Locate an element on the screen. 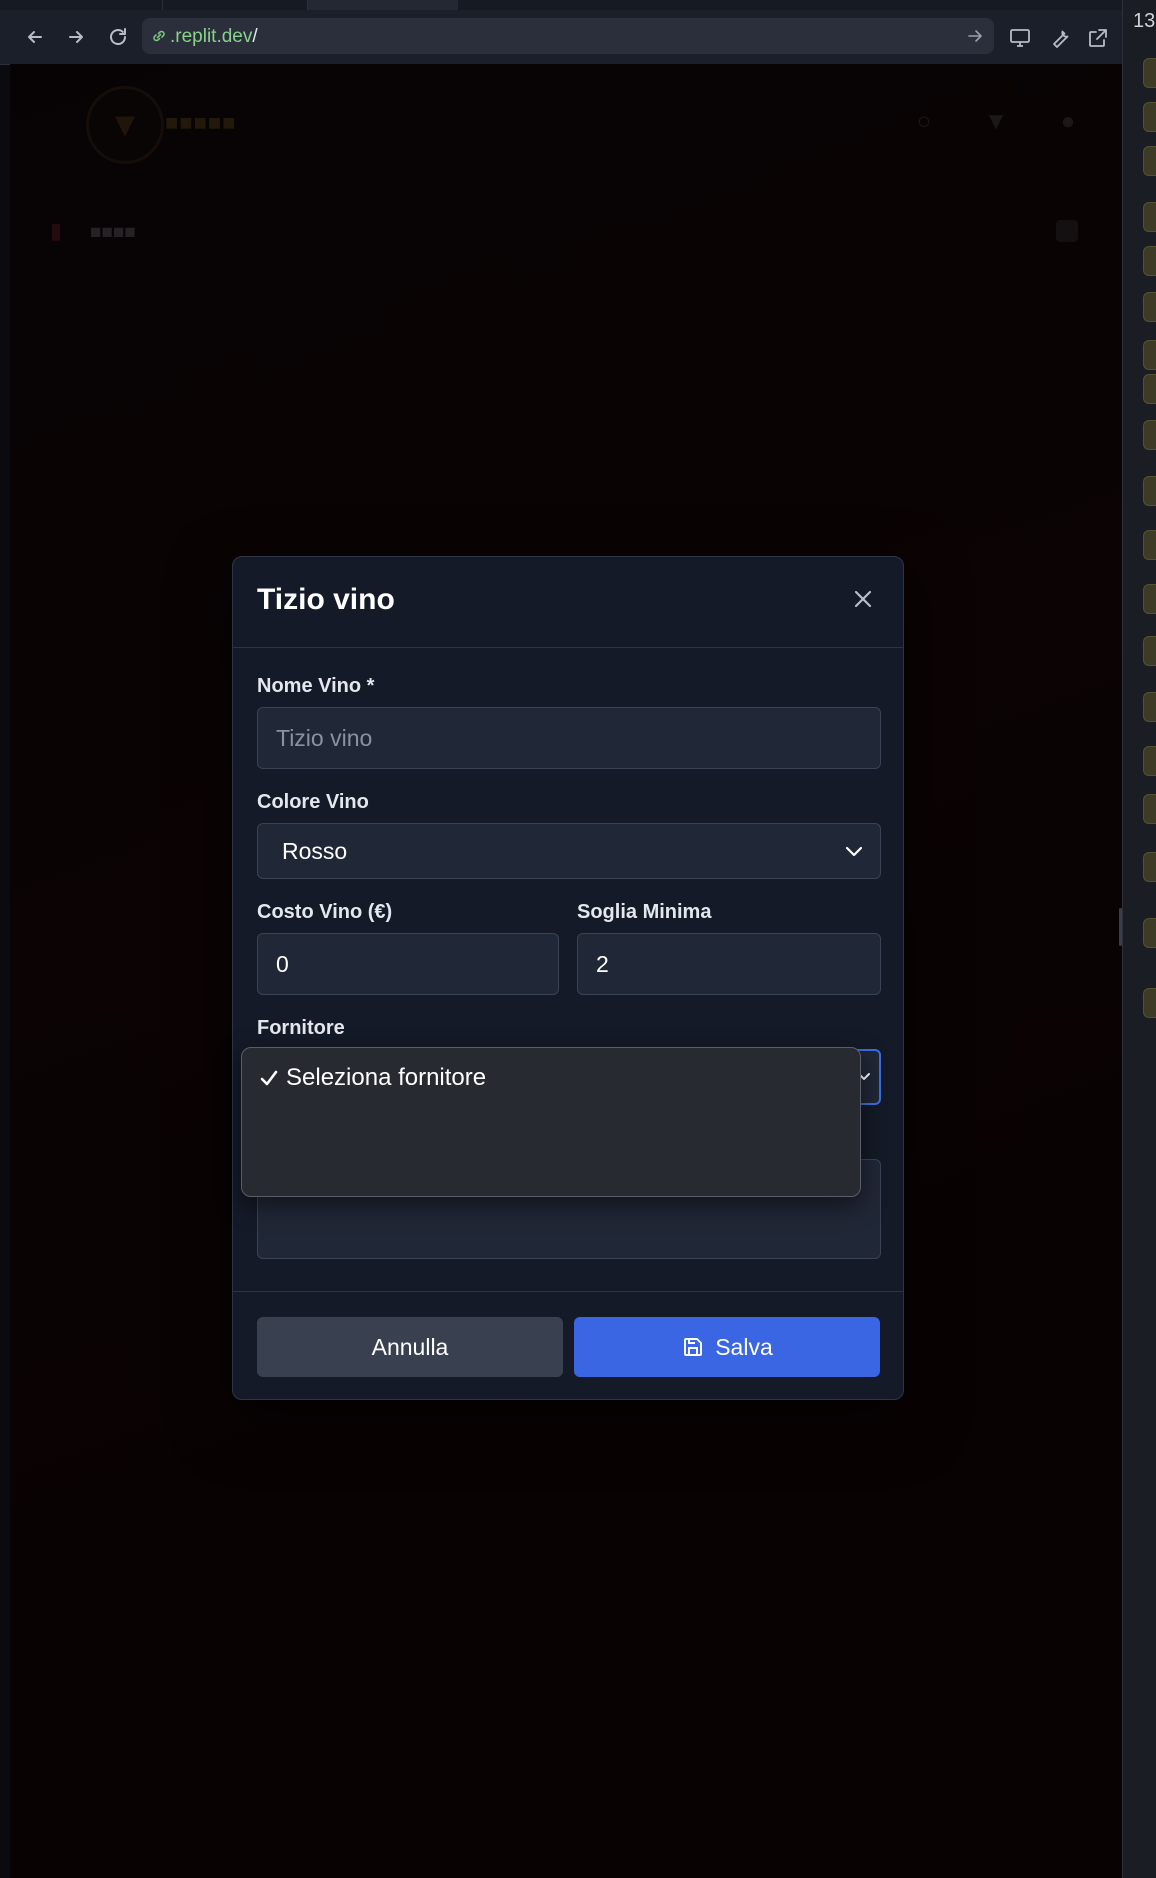 Image resolution: width=1156 pixels, height=1878 pixels. colore-vino-select: Rosso is located at coordinates (569, 851).